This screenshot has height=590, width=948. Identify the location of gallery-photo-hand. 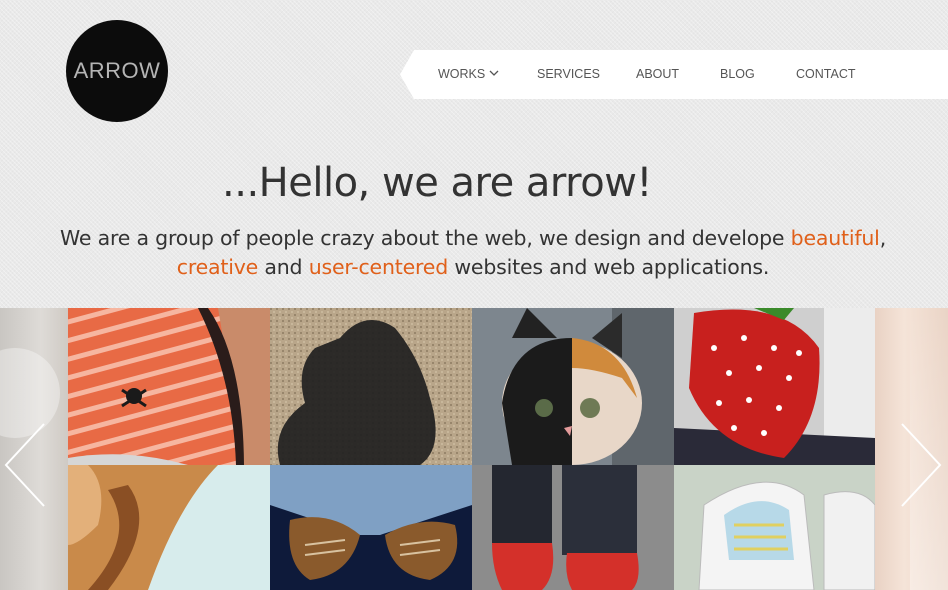
(169, 527).